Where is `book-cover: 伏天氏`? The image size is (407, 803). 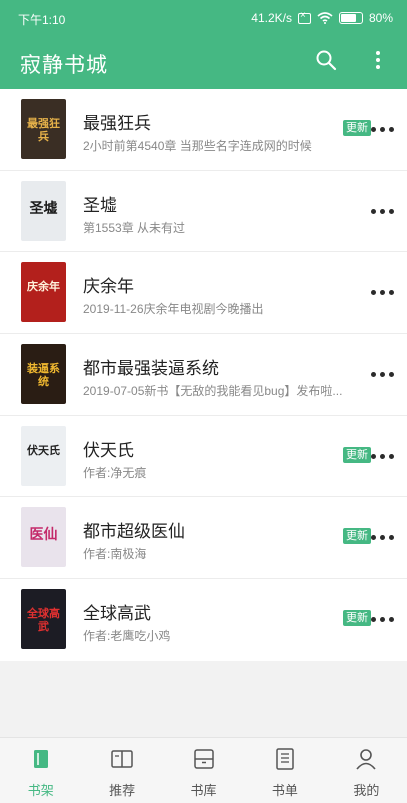
book-cover: 伏天氏 is located at coordinates (43, 455).